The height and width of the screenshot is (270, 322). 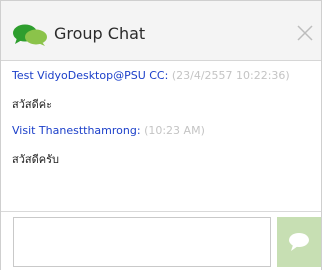 I want to click on speech-bubble-icon, so click(x=299, y=242).